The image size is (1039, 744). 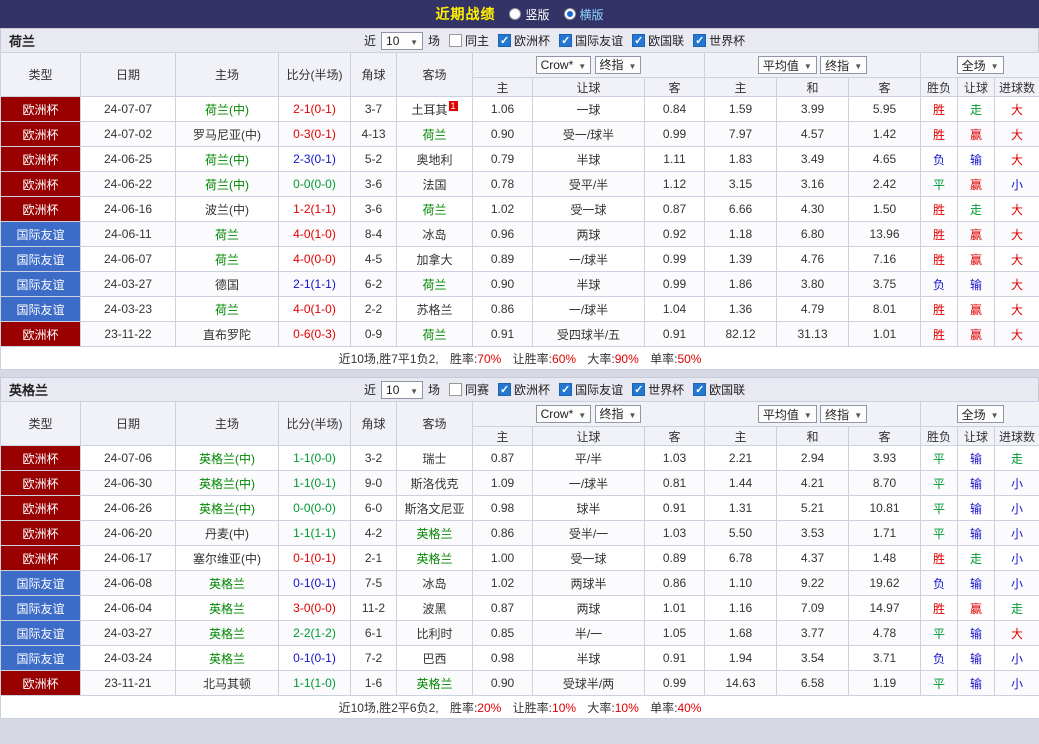 I want to click on away-team: 苏格兰, so click(x=434, y=309).